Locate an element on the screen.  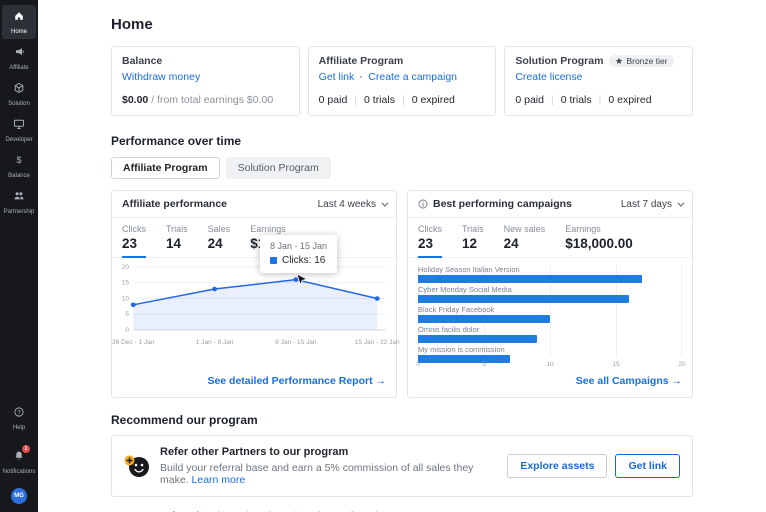
get-link-button: Get link is located at coordinates (647, 466).